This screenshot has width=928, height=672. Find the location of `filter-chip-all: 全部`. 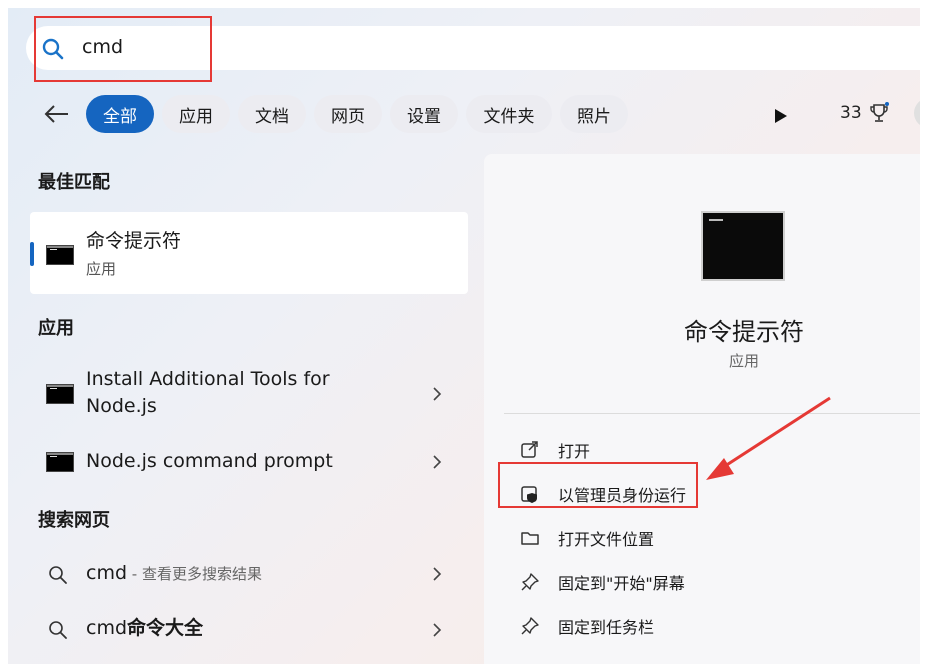

filter-chip-all: 全部 is located at coordinates (120, 114).